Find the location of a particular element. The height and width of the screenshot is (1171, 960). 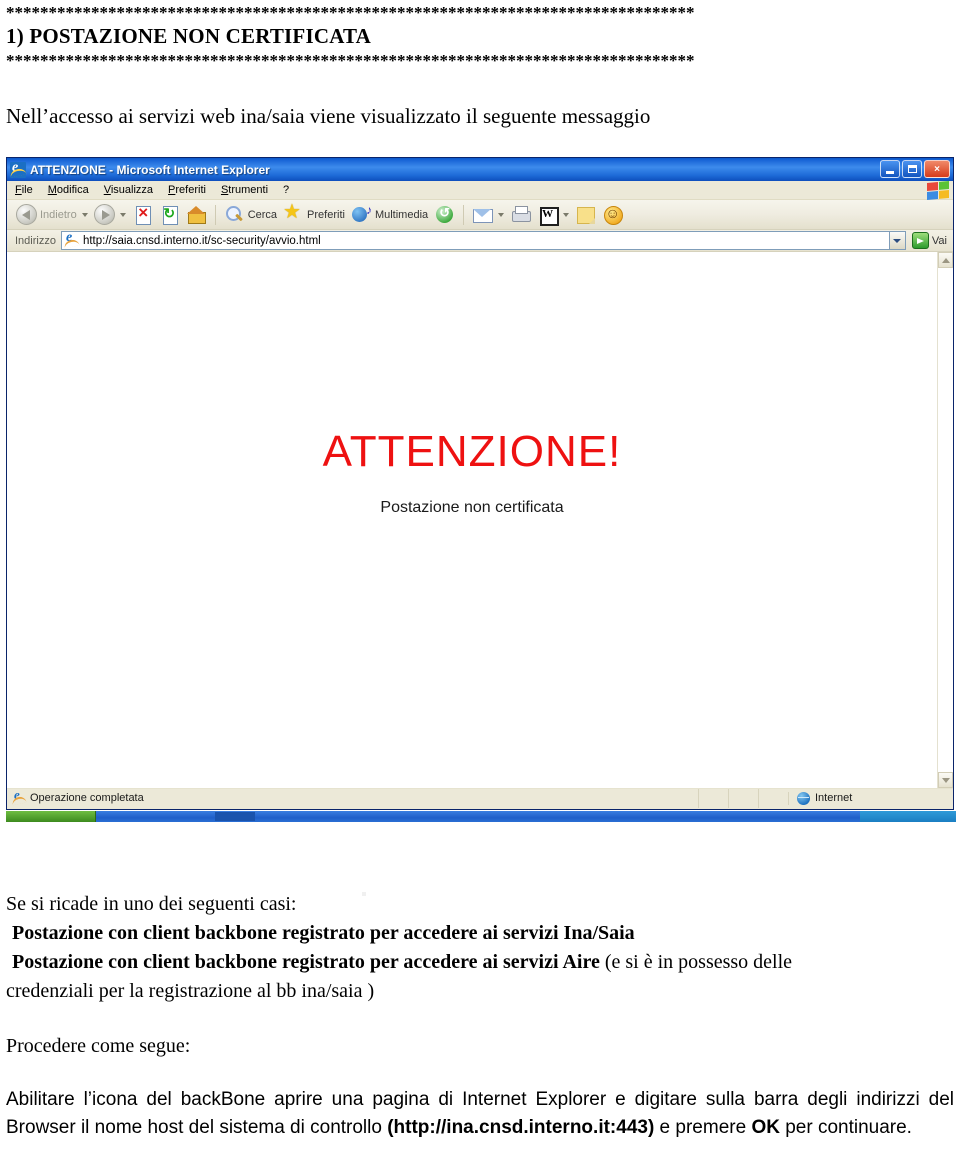

go-arrow-icon is located at coordinates (920, 240).